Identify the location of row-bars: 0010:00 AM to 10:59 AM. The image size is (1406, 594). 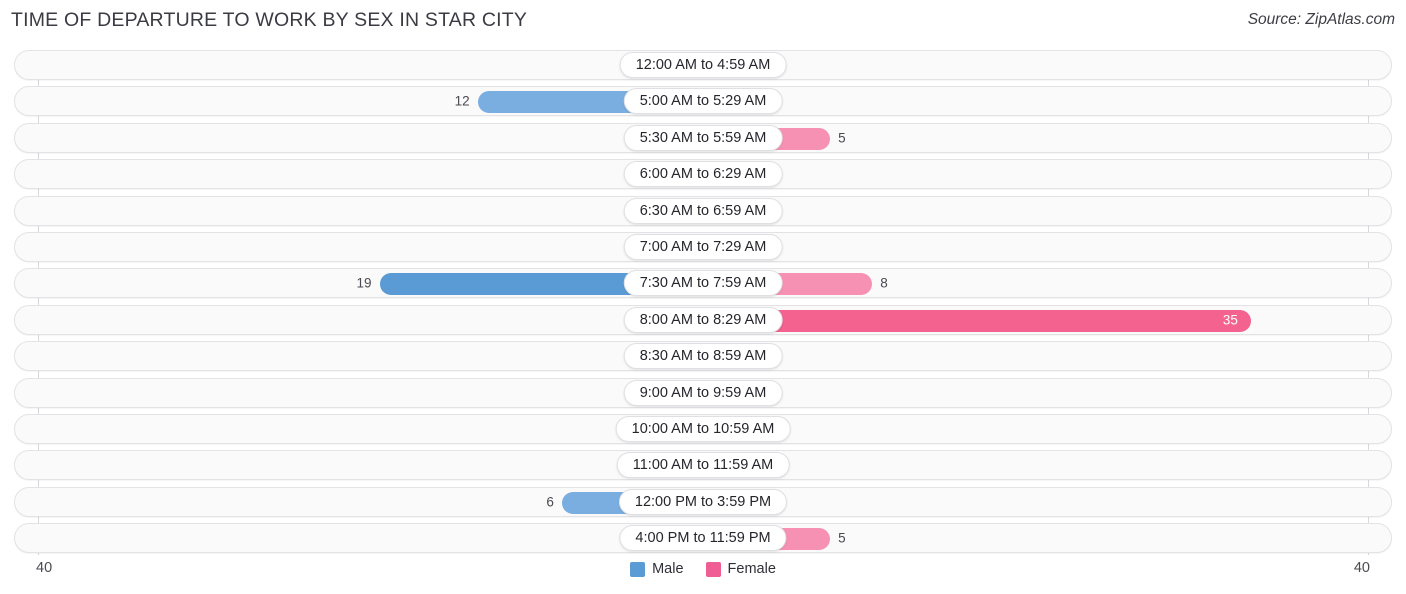
(703, 429).